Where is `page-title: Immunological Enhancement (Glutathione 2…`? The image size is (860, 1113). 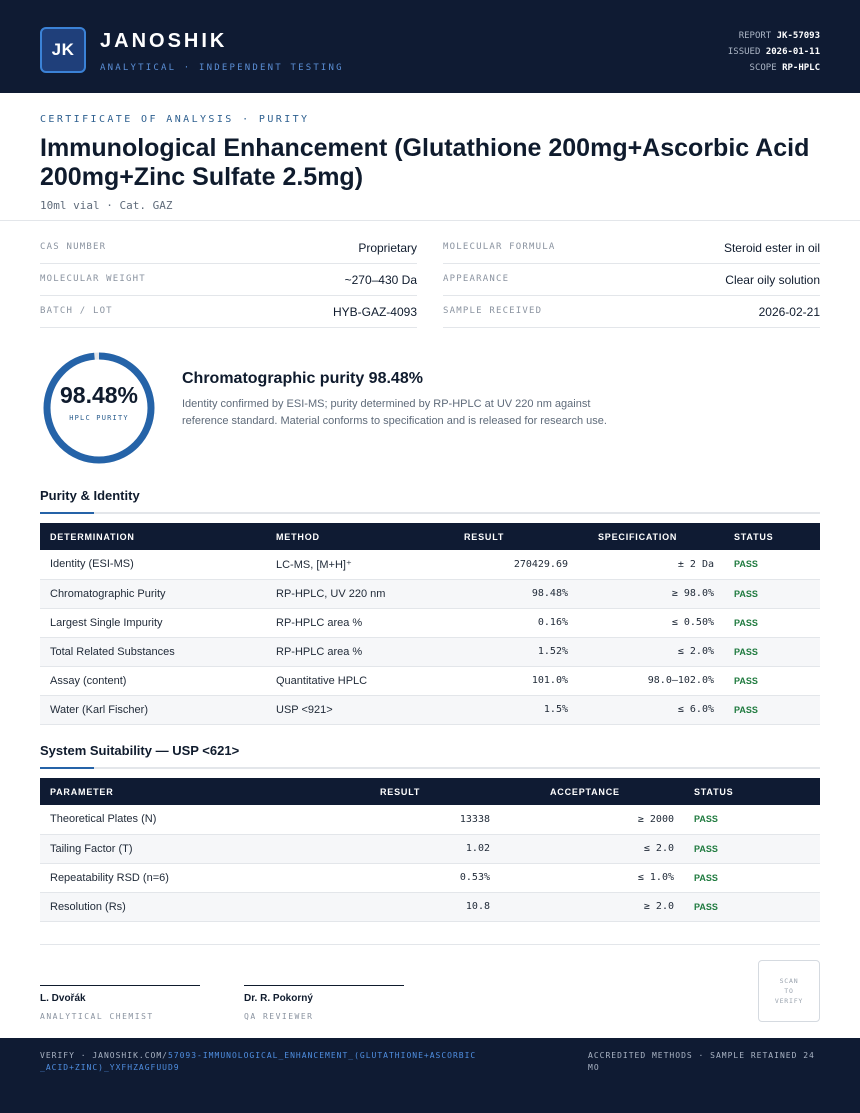
page-title: Immunological Enhancement (Glutathione 2… is located at coordinates (425, 162).